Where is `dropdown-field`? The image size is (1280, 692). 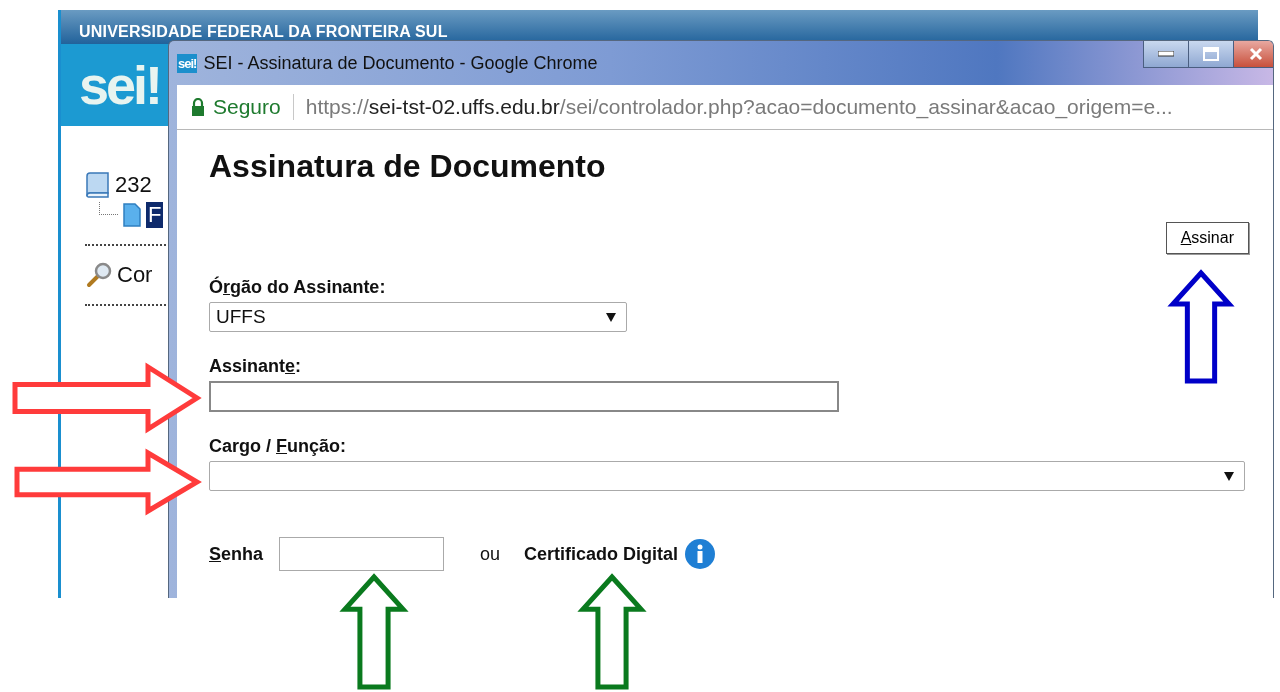
dropdown-field is located at coordinates (727, 476).